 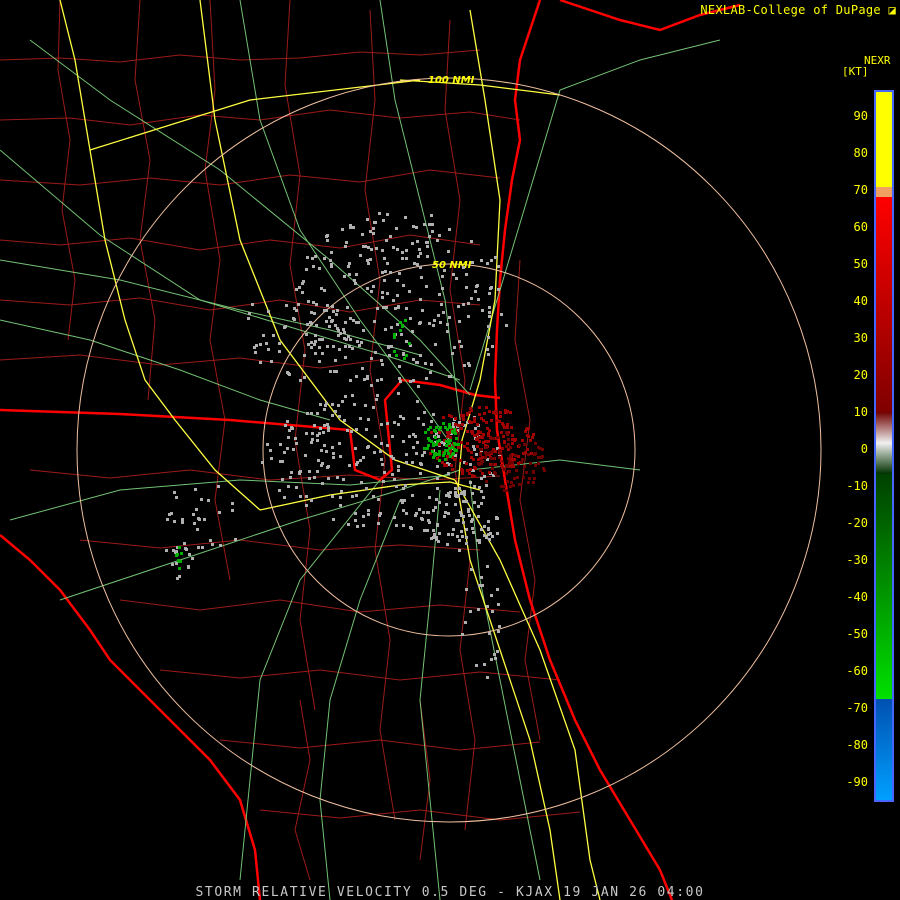 What do you see at coordinates (860, 338) in the screenshot?
I see `colorbar-tick: 30` at bounding box center [860, 338].